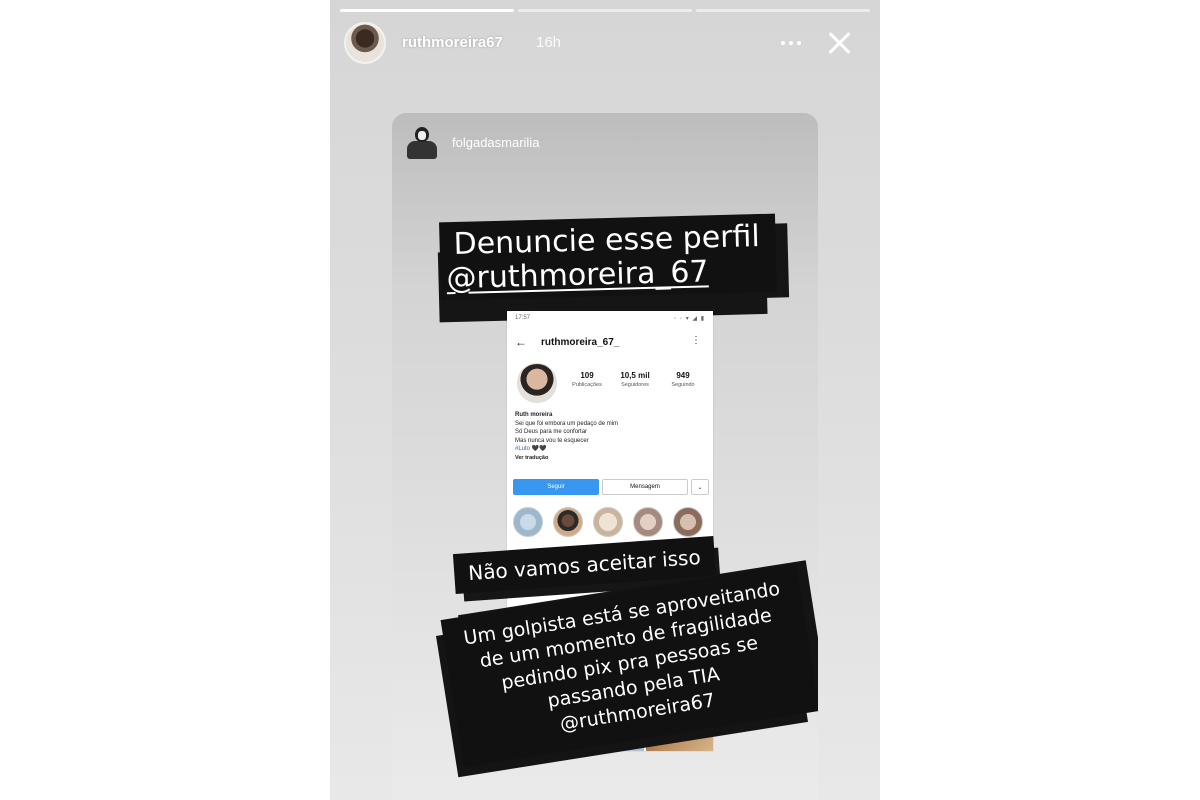 The height and width of the screenshot is (800, 1200). I want to click on stat-followers: 10,5 mil Seguidores, so click(635, 379).